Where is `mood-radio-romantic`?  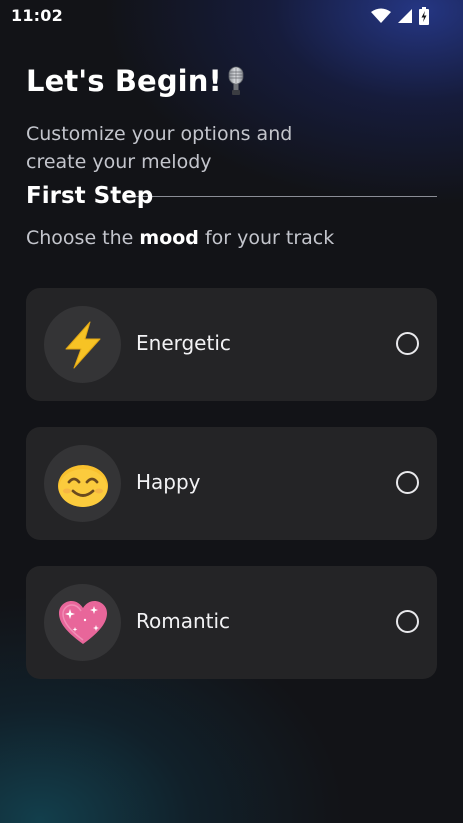
mood-radio-romantic is located at coordinates (407, 621).